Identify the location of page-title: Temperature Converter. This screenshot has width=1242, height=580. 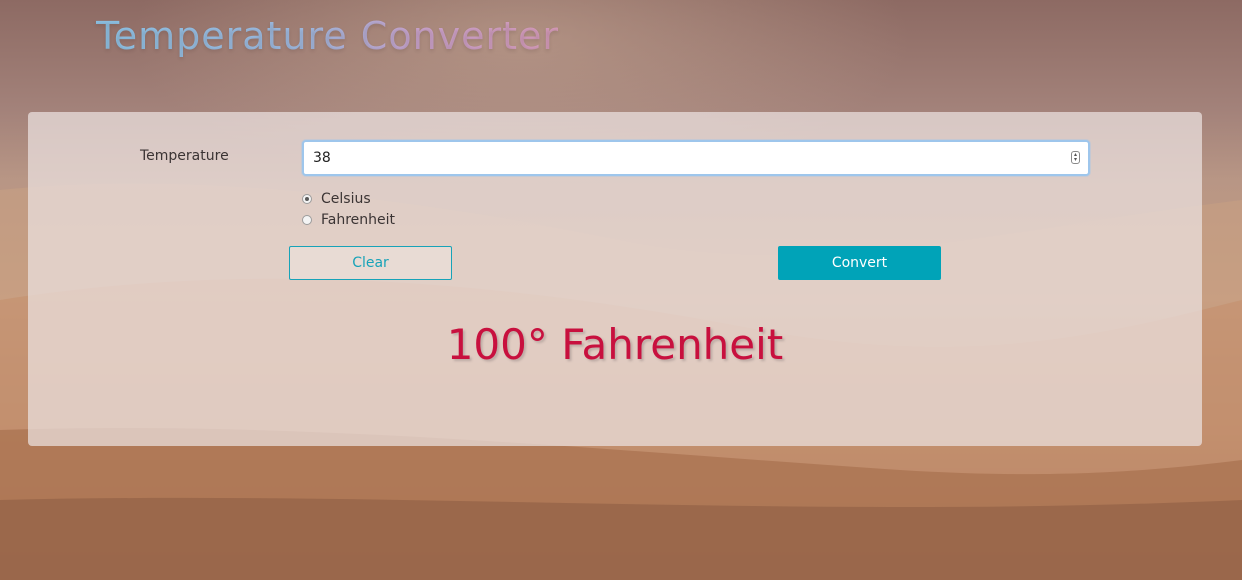
(328, 36).